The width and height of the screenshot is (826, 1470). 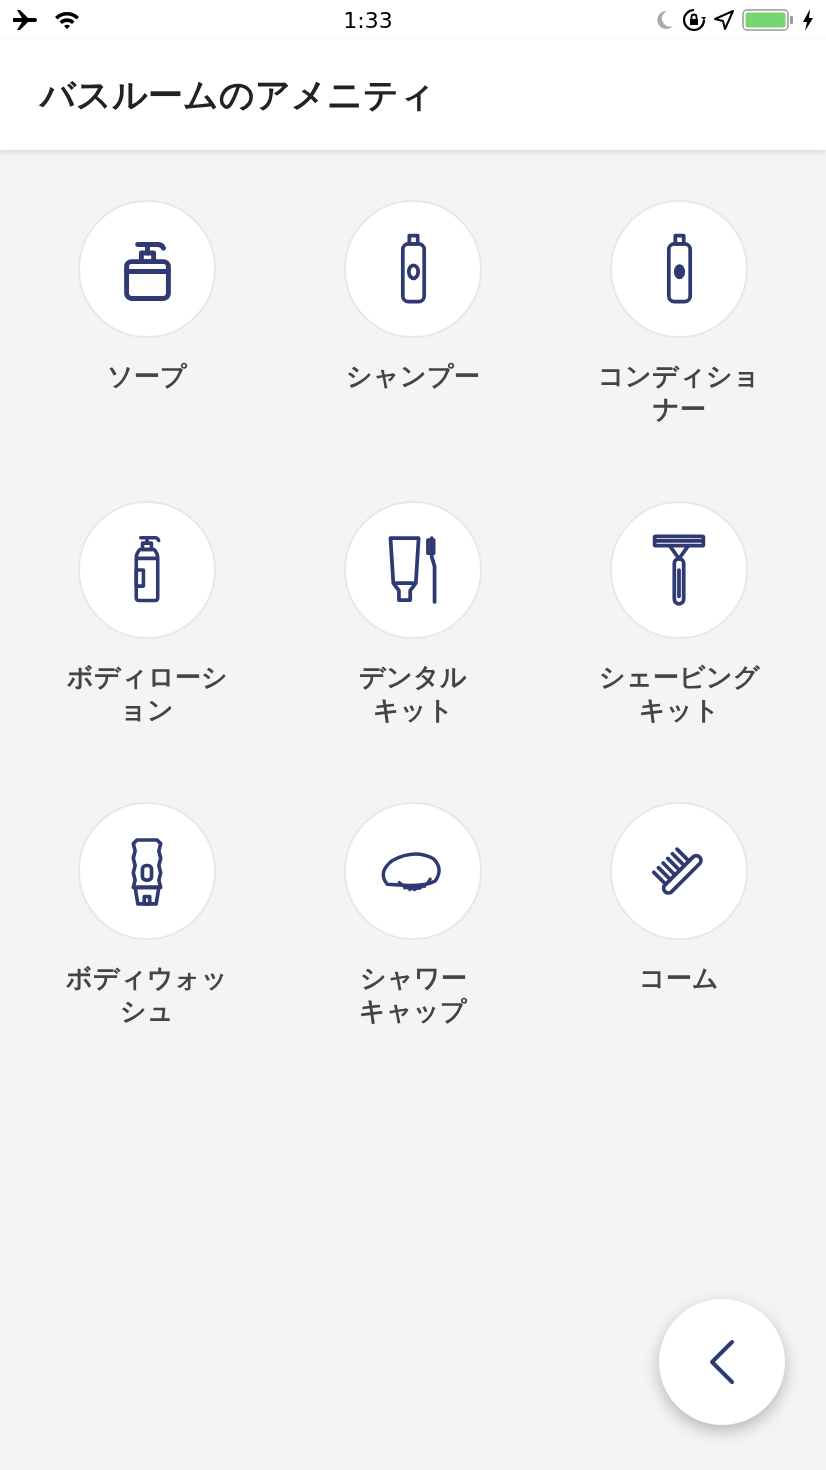 I want to click on battery-icon, so click(x=768, y=20).